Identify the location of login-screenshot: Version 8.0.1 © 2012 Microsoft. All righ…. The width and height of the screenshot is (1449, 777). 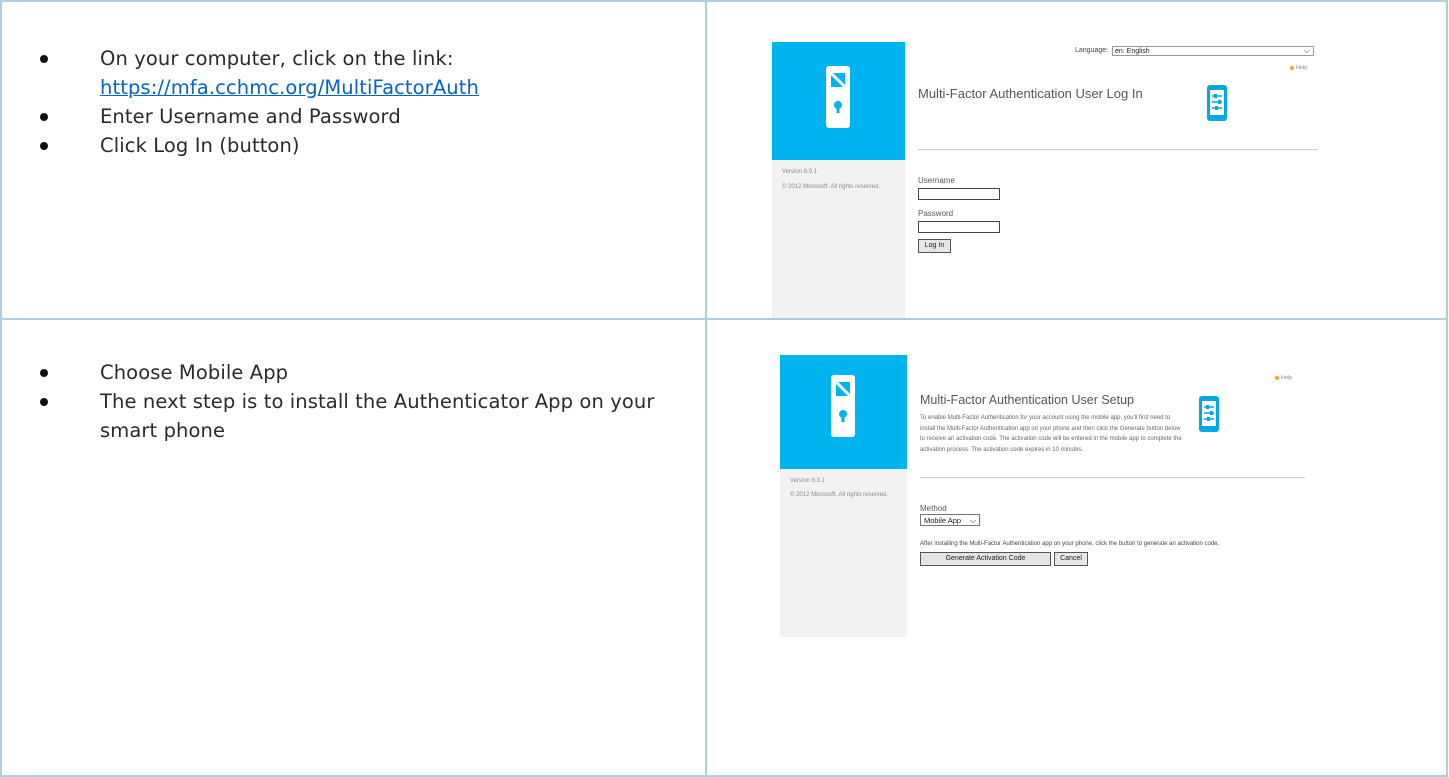
(1047, 180).